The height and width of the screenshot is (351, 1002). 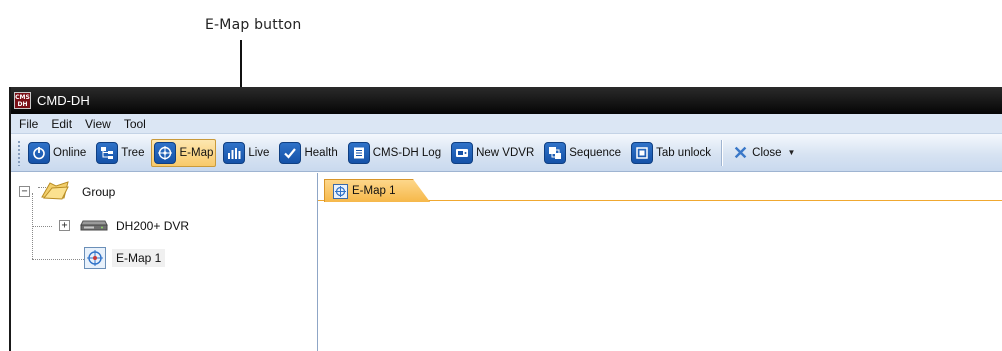 I want to click on tree-node-label: E-Map 1, so click(x=139, y=258).